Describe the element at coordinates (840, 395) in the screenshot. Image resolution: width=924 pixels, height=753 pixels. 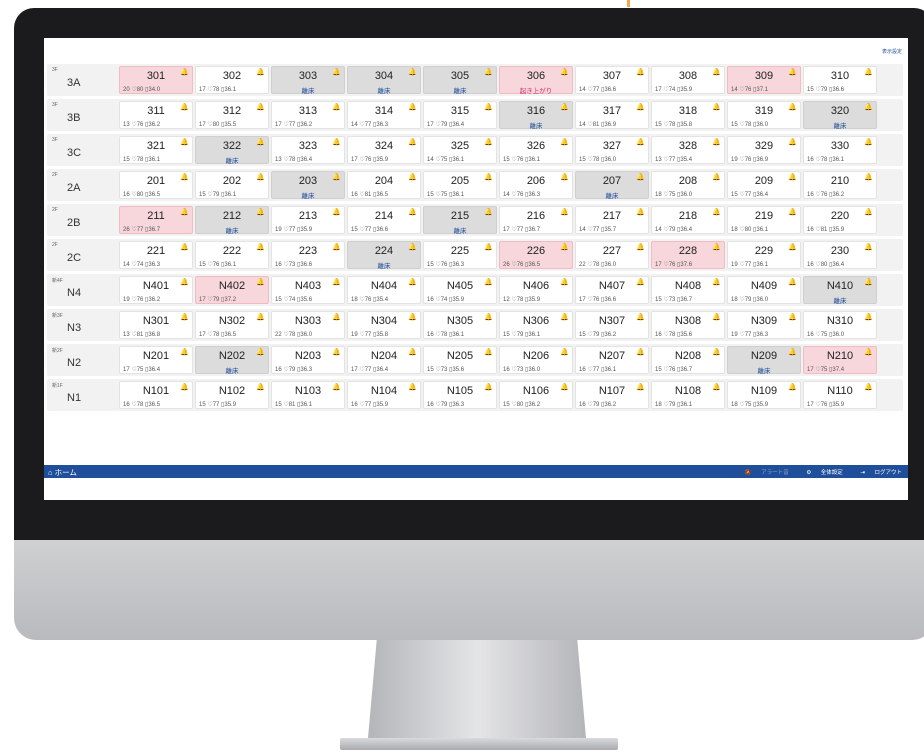
I see `room-cell: N110 🔔 17 ♡76 ▯35.9` at that location.